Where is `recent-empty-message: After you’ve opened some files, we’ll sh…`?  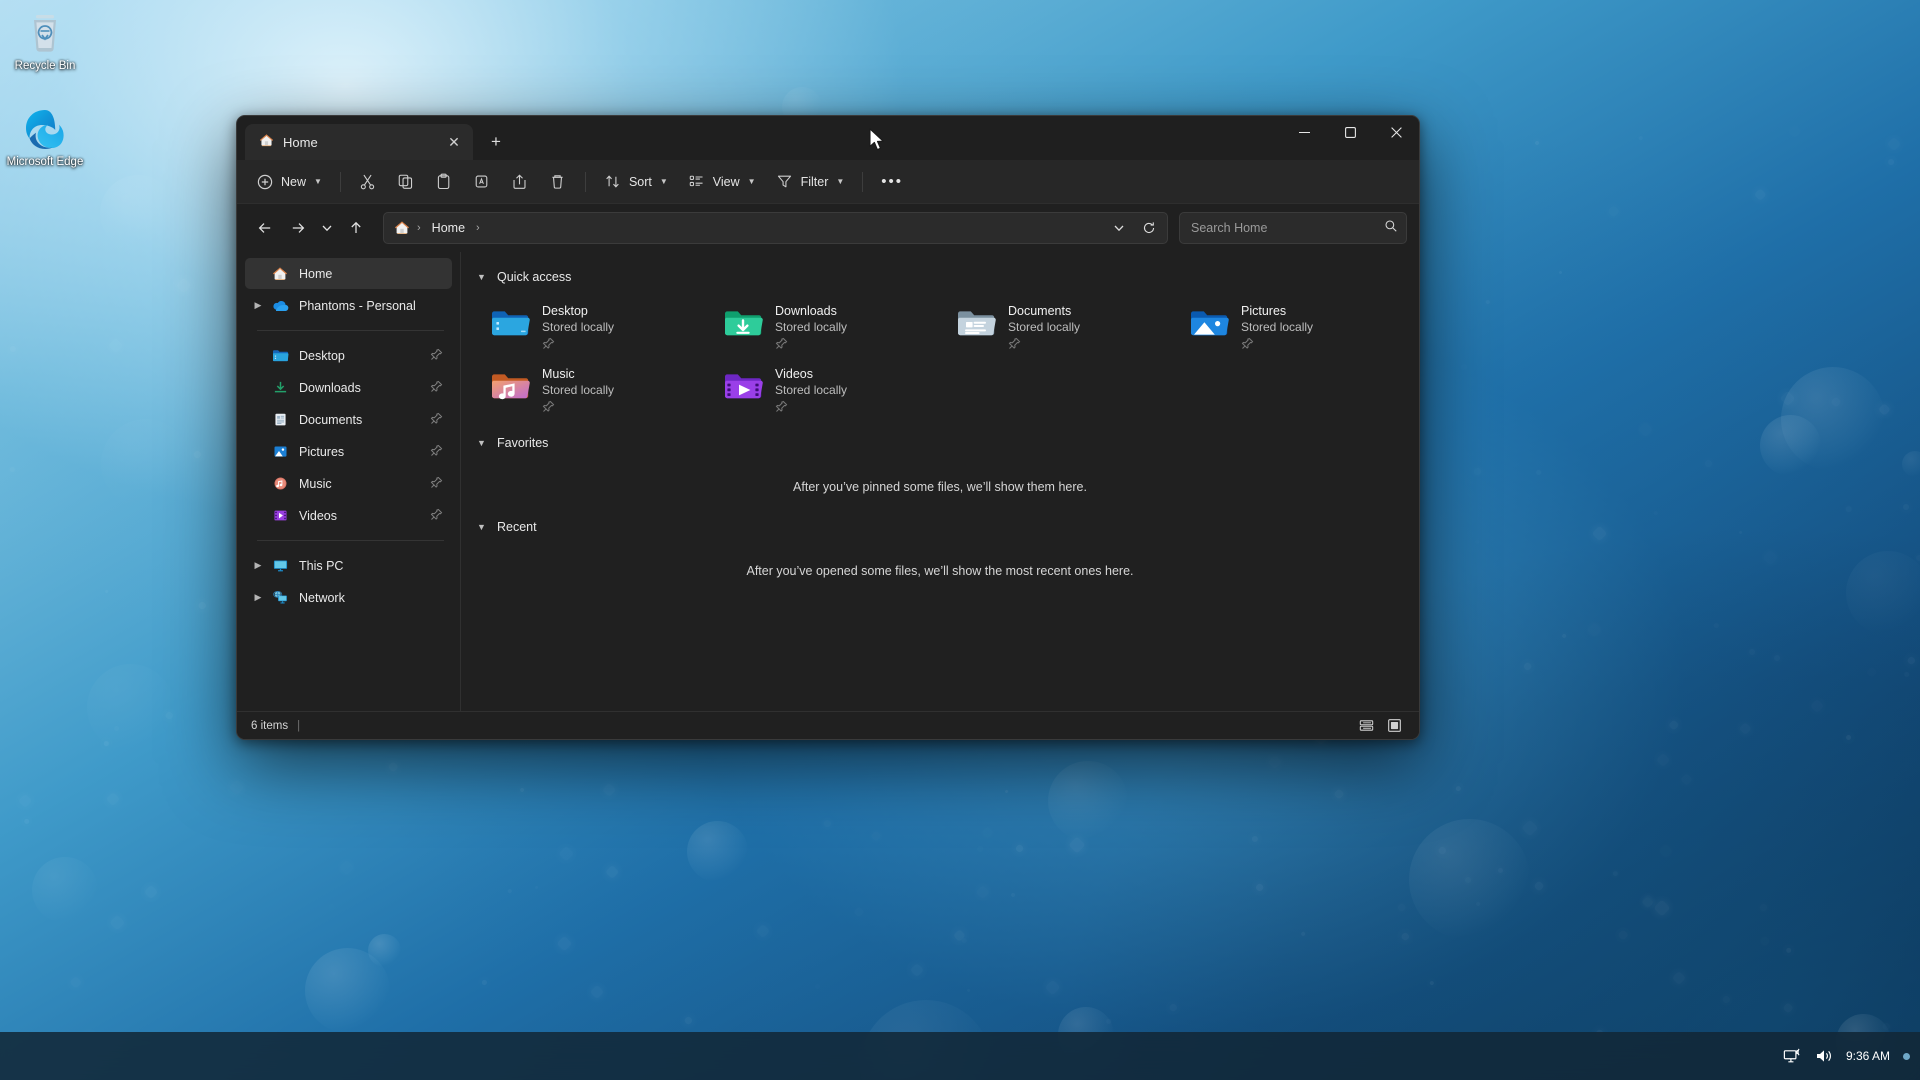
recent-empty-message: After you’ve opened some files, we’ll sh… is located at coordinates (940, 571).